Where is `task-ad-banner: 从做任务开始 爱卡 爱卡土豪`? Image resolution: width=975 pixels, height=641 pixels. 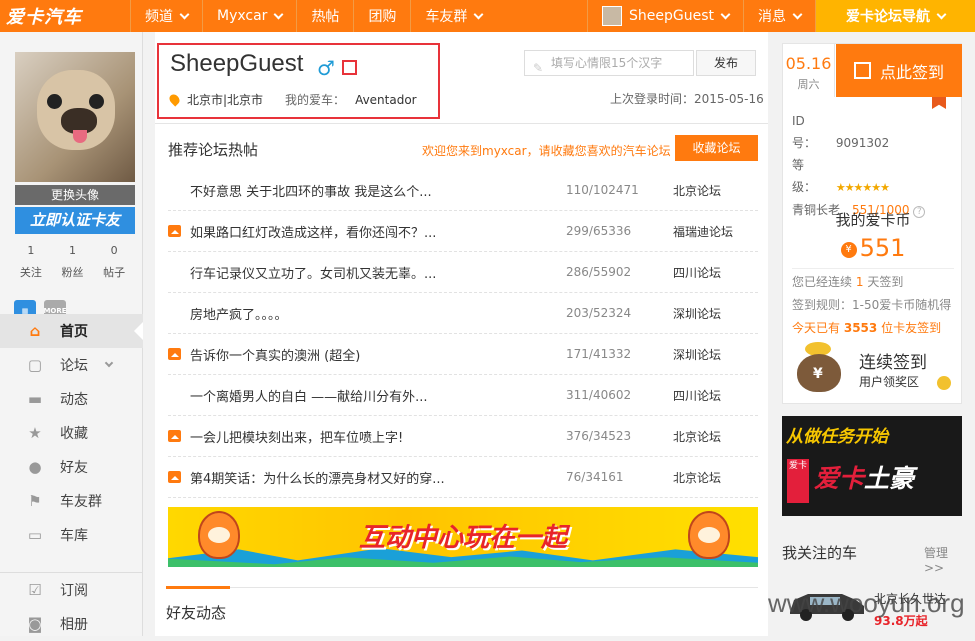 task-ad-banner: 从做任务开始 爱卡 爱卡土豪 is located at coordinates (872, 466).